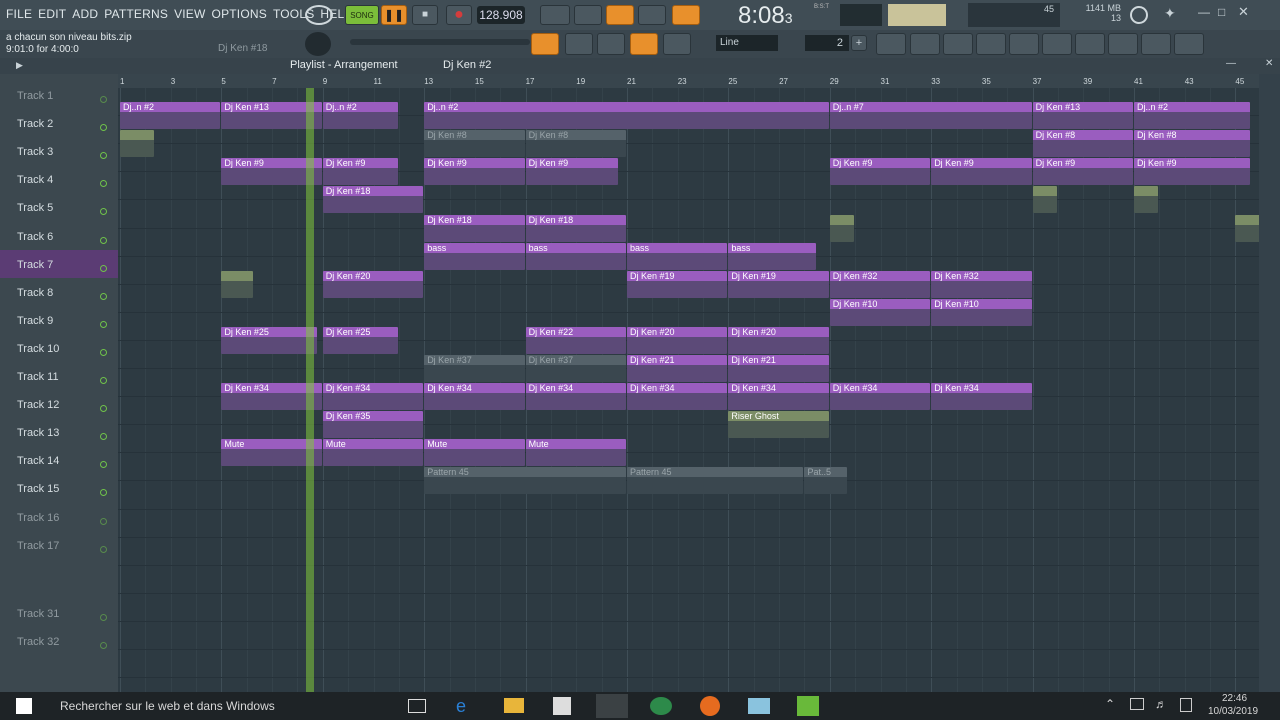 This screenshot has width=1280, height=720. What do you see at coordinates (373, 200) in the screenshot?
I see `pattern-clip: Dj Ken #18` at bounding box center [373, 200].